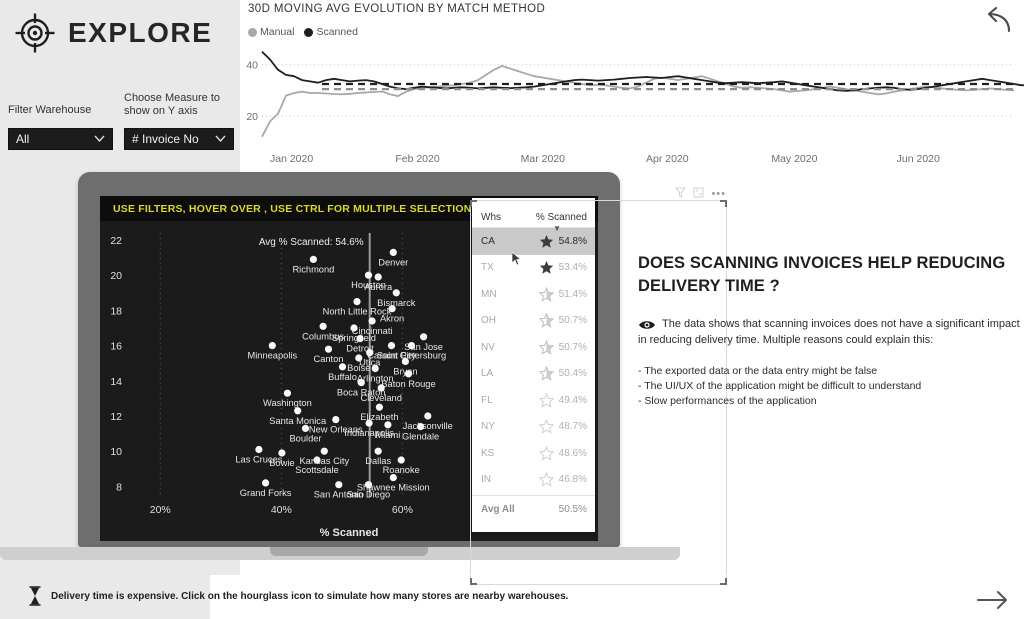  Describe the element at coordinates (316, 470) in the screenshot. I see `svg-text: Scottsdale` at that location.